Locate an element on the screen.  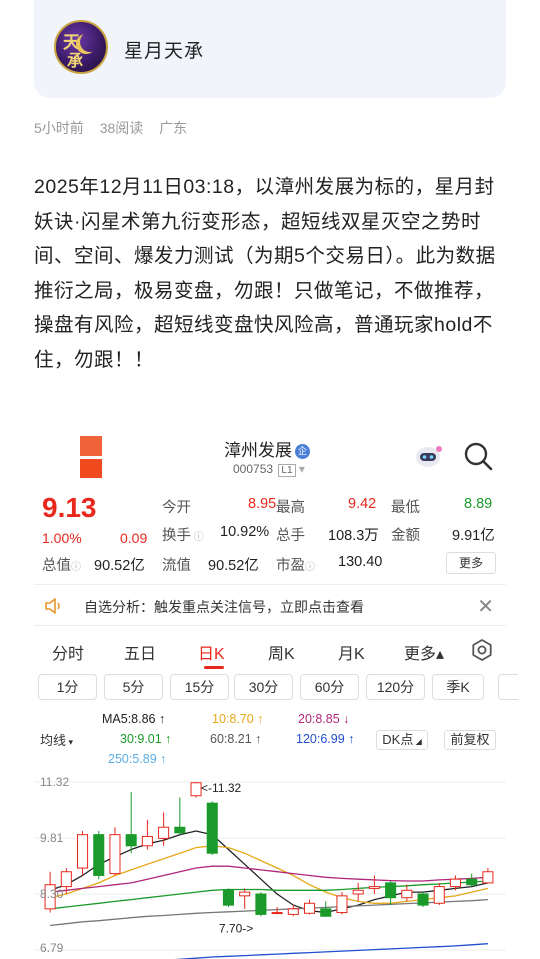
change-amount: 0.09 is located at coordinates (134, 538).